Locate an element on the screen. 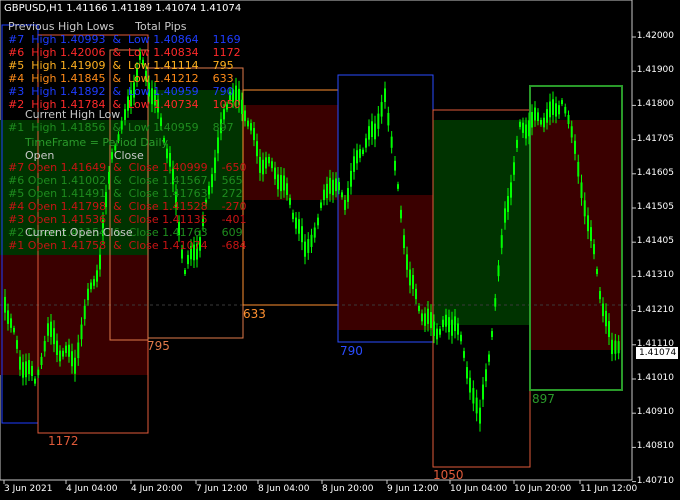 This screenshot has height=500, width=680. time-tick-label: 10 Jun 20:00 is located at coordinates (543, 489).